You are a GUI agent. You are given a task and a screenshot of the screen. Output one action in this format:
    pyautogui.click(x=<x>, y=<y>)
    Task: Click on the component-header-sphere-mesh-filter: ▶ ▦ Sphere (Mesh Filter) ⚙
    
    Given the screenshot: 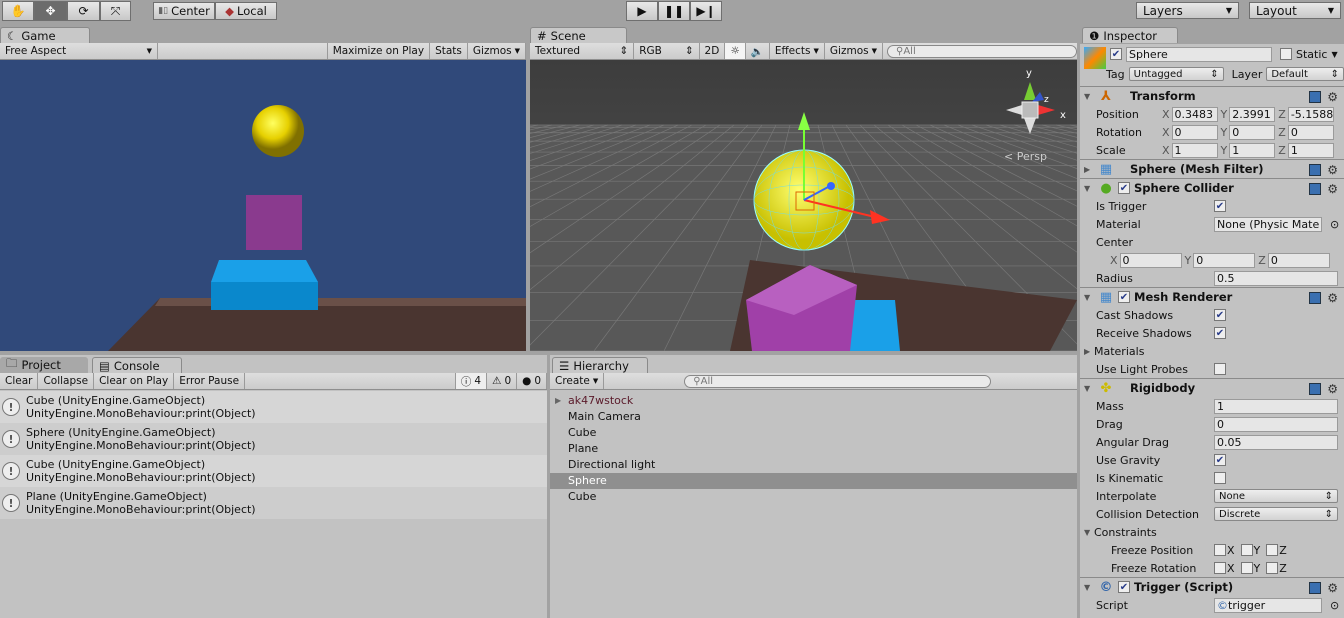 What is the action you would take?
    pyautogui.click(x=1212, y=168)
    